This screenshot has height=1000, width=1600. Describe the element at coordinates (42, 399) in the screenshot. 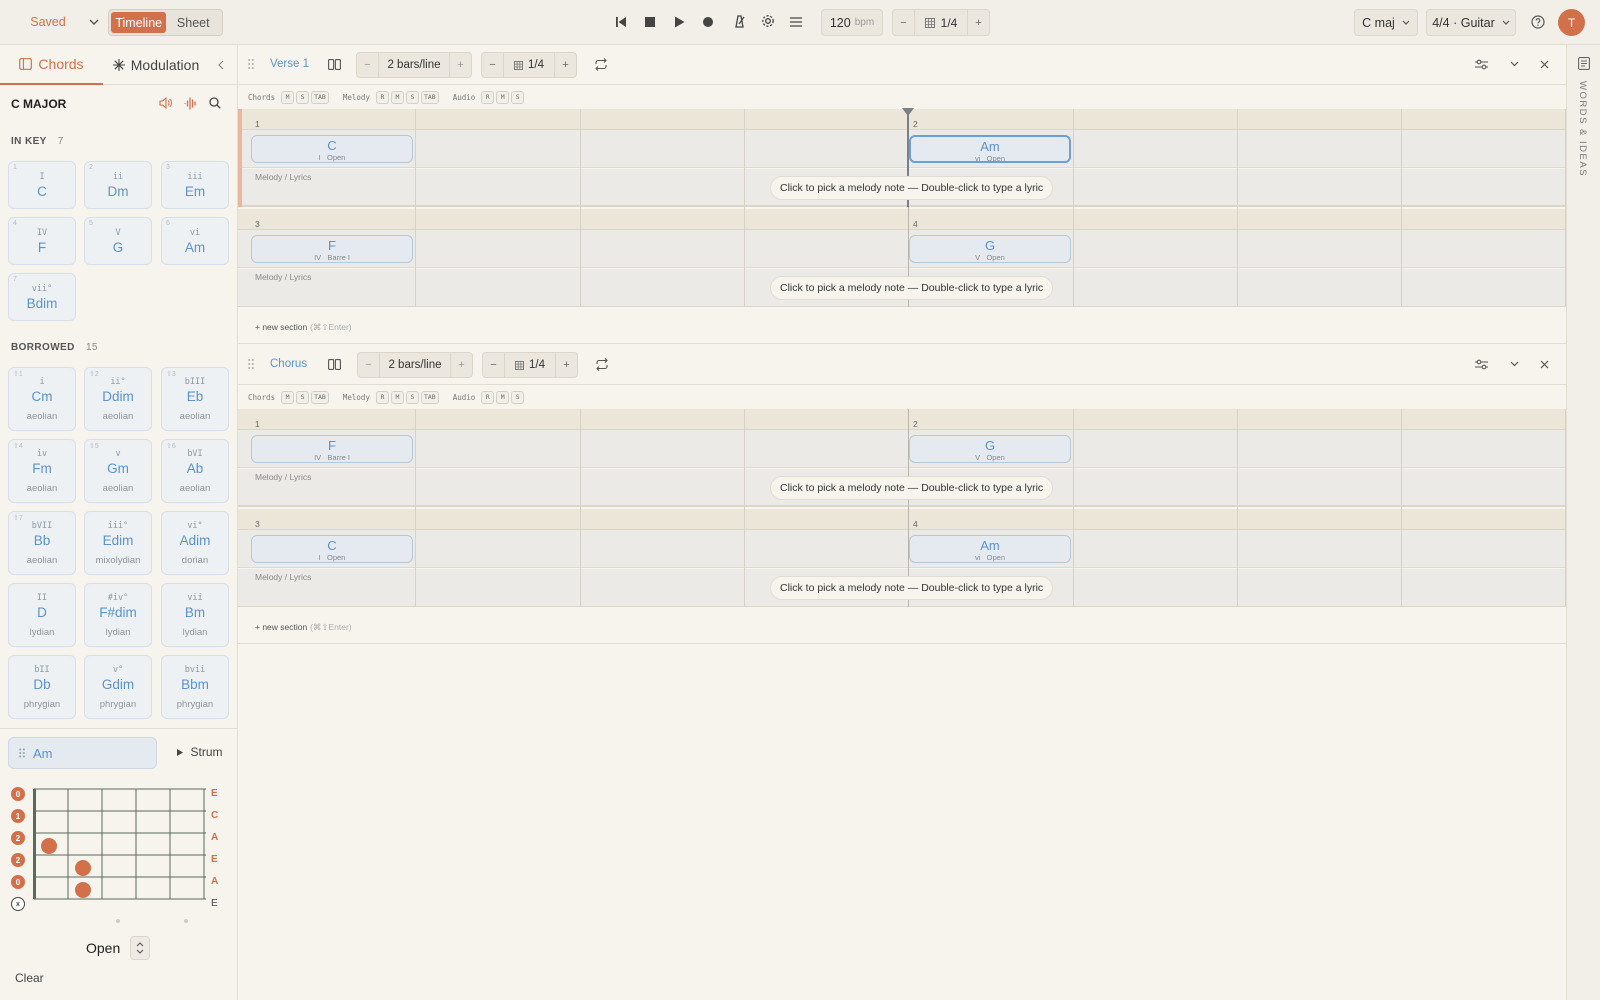

I see `chord-card-cm: ⇧1 i Cm aeolian` at that location.